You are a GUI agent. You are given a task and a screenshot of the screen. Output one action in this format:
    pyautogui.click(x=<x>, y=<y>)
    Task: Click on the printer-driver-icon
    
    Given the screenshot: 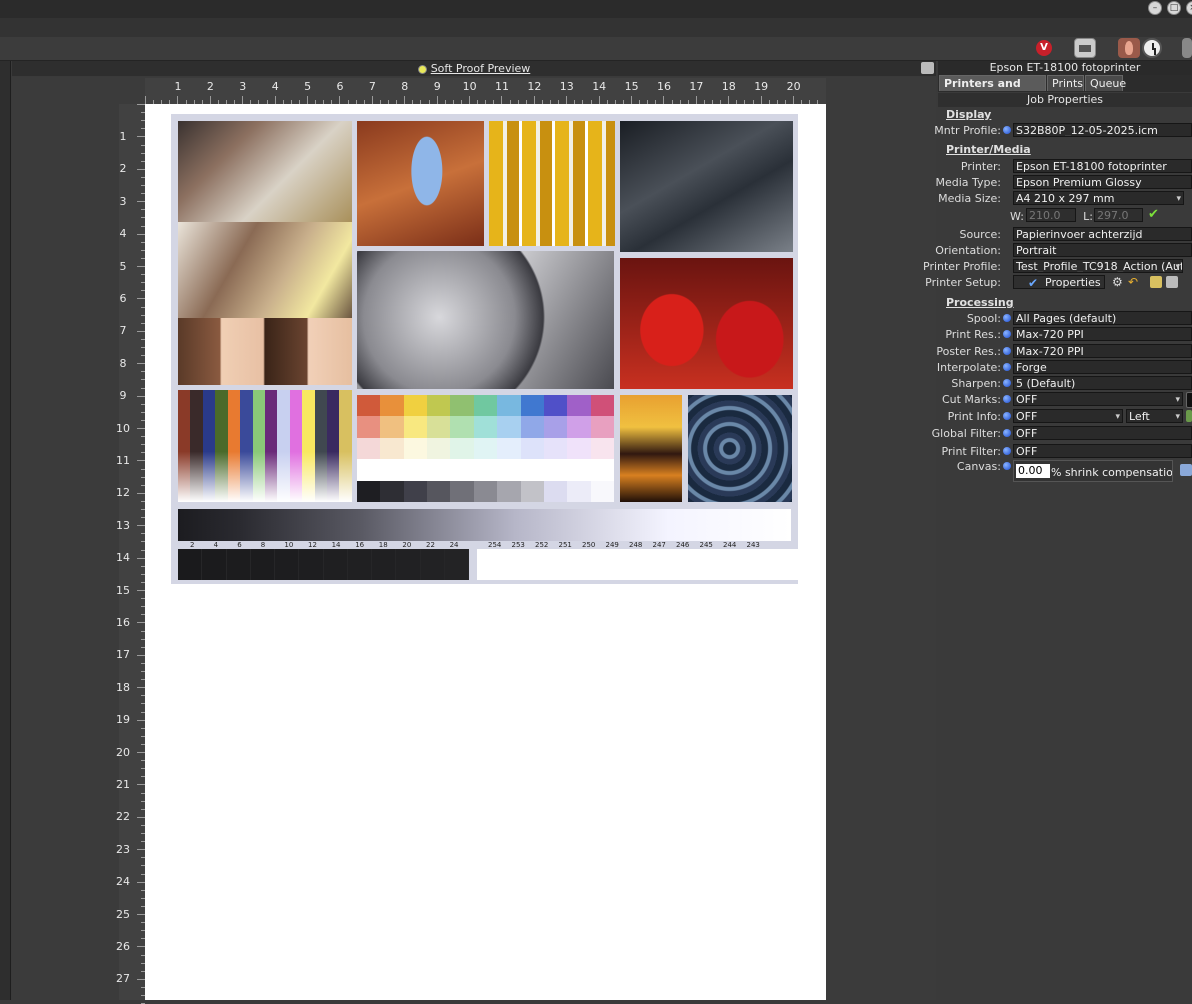 What is the action you would take?
    pyautogui.click(x=1156, y=282)
    